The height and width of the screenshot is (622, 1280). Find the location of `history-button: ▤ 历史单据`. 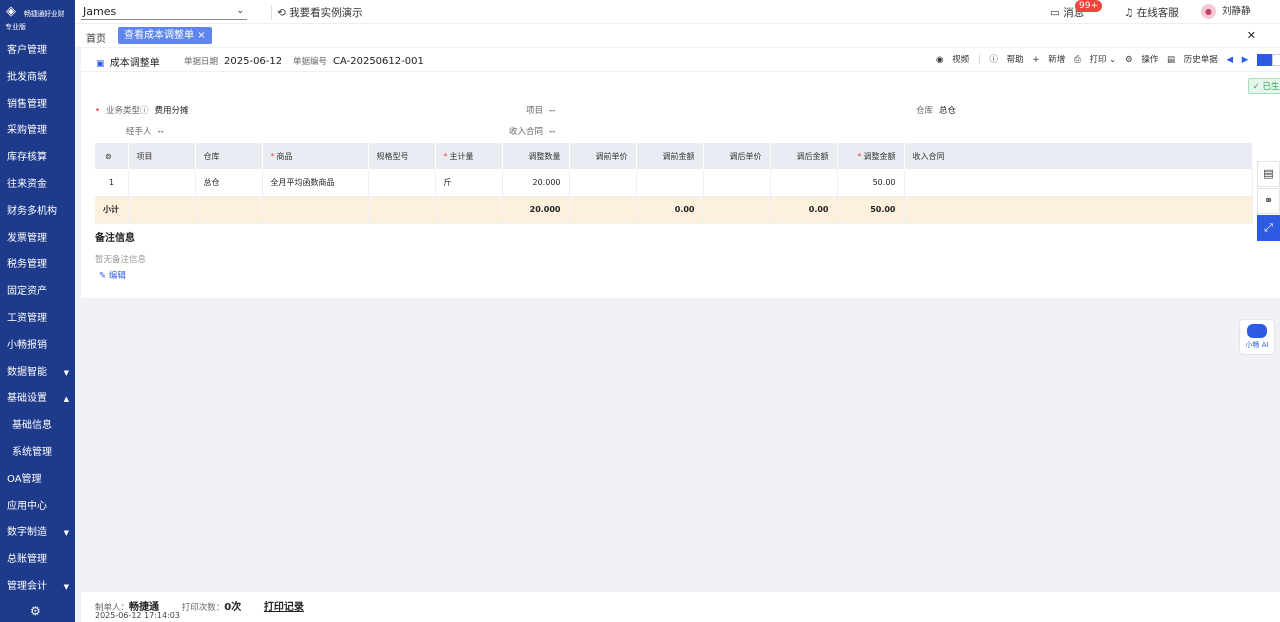

history-button: ▤ 历史单据 is located at coordinates (1192, 60).